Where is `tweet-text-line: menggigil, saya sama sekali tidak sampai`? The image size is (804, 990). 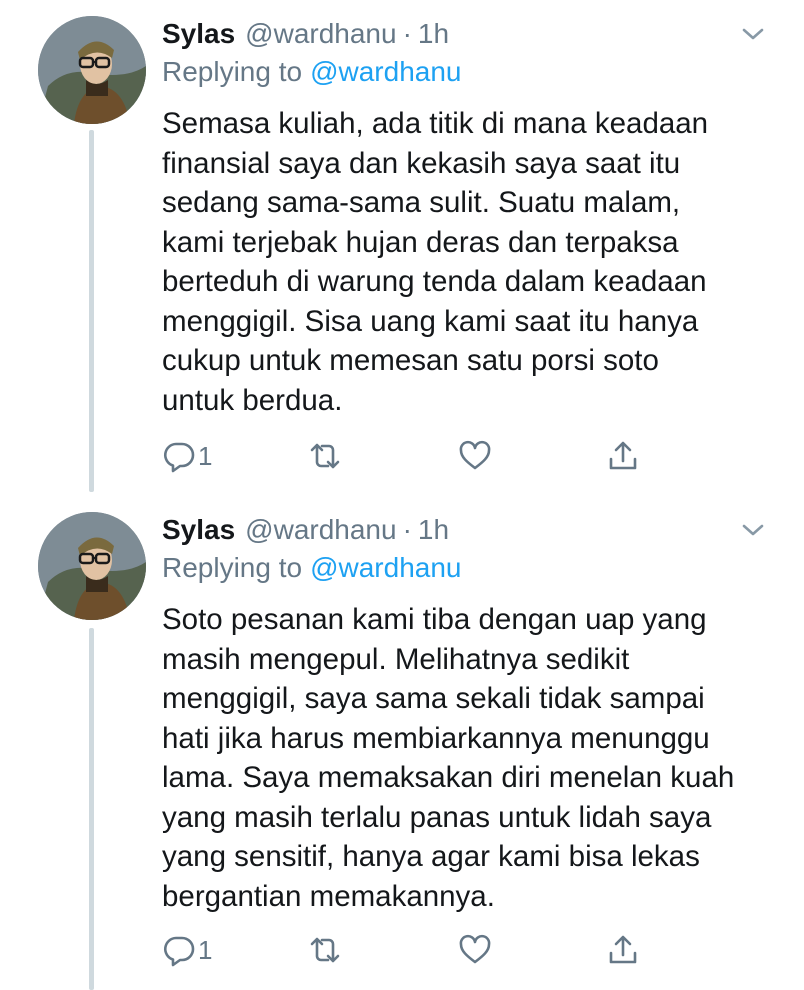
tweet-text-line: menggigil, saya sama sekali tidak sampai is located at coordinates (433, 698).